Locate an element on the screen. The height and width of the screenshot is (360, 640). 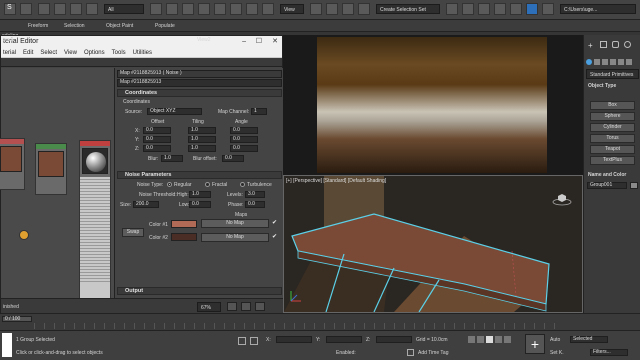
map-channel-field: 1 is located at coordinates (259, 111).